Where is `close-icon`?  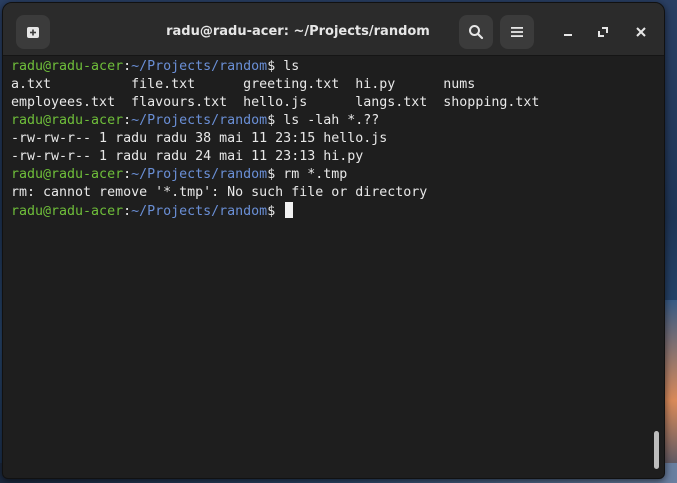 close-icon is located at coordinates (641, 32).